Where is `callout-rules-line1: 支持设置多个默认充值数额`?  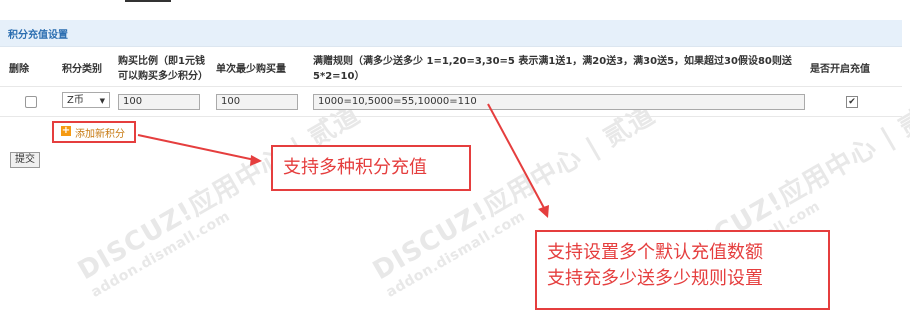
callout-rules-line1: 支持设置多个默认充值数额 is located at coordinates (655, 252).